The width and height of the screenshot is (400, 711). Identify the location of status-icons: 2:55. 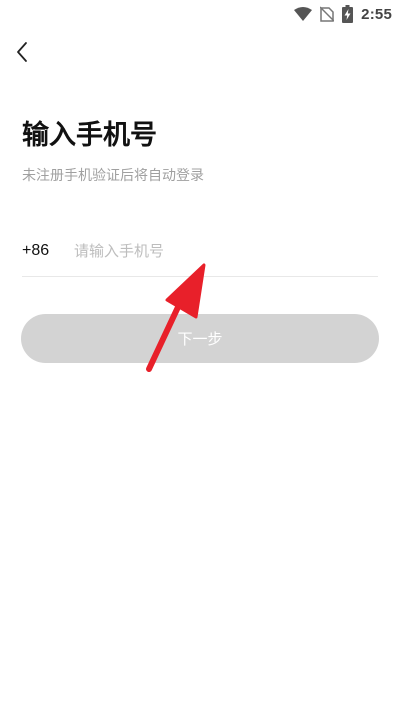
(343, 14).